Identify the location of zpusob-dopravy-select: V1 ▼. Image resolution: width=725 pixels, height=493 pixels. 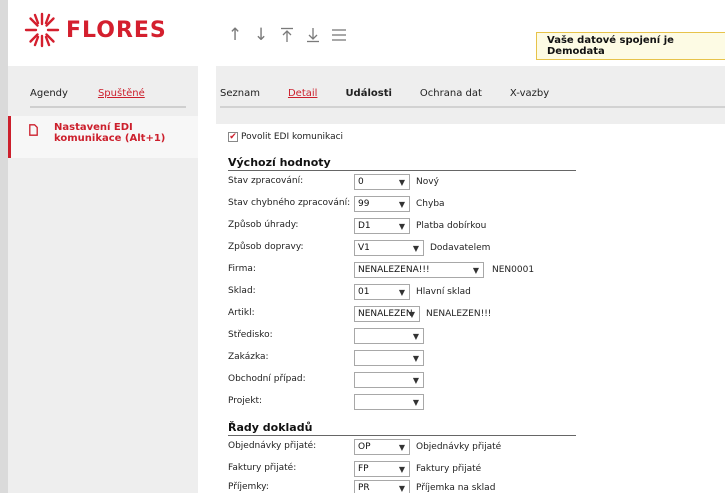
(389, 248).